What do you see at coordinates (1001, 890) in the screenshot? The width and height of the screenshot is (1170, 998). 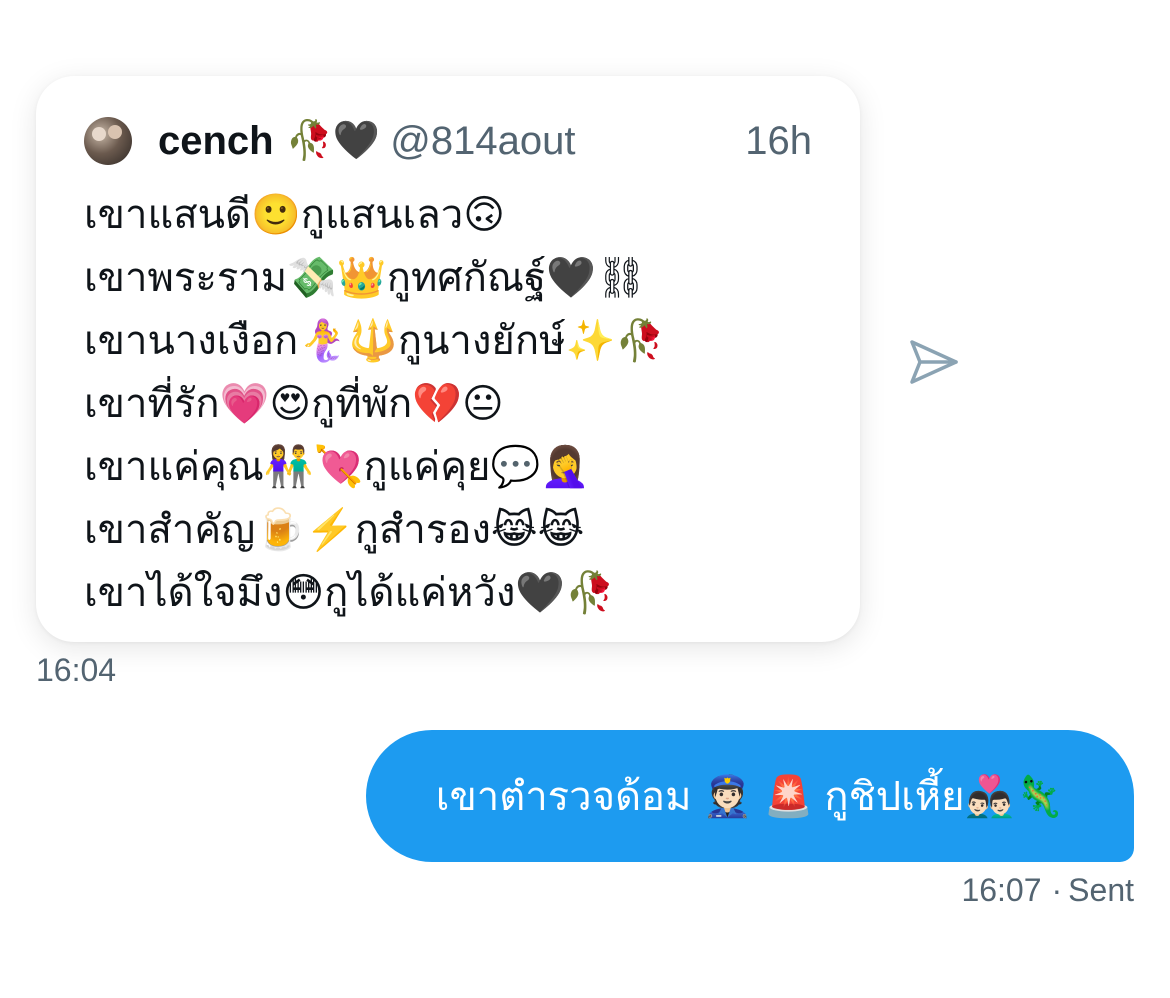 I see `sent-message-time: 16:07` at bounding box center [1001, 890].